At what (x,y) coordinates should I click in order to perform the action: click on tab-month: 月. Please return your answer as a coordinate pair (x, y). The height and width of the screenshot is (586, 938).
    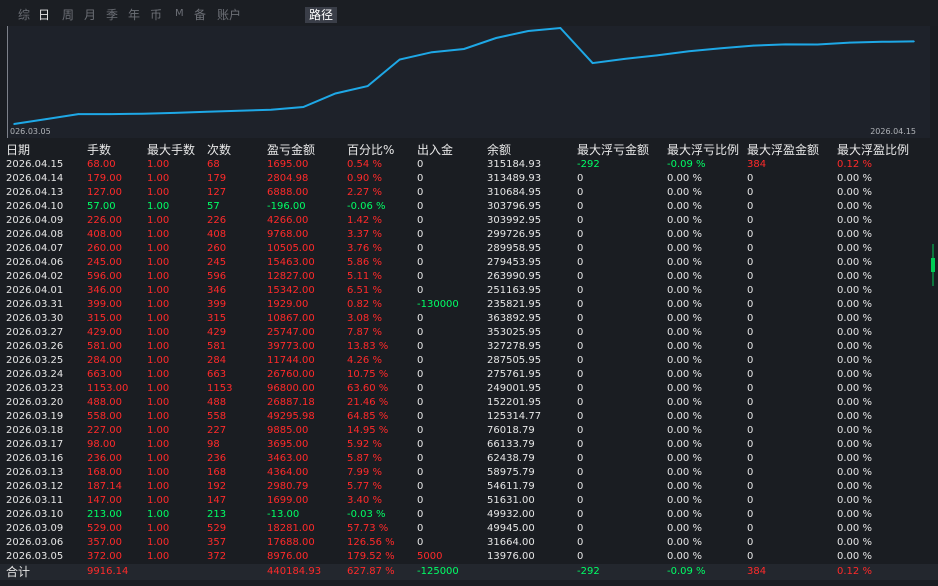
    Looking at the image, I should click on (90, 14).